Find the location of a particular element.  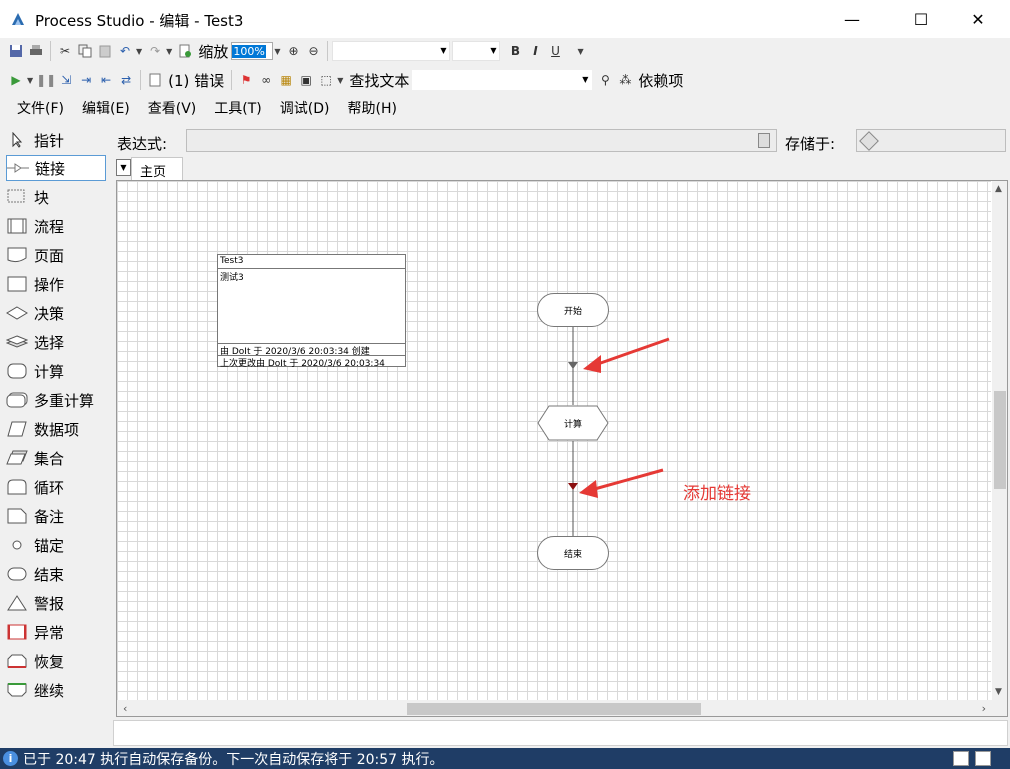

process-icon is located at coordinates (17, 226).